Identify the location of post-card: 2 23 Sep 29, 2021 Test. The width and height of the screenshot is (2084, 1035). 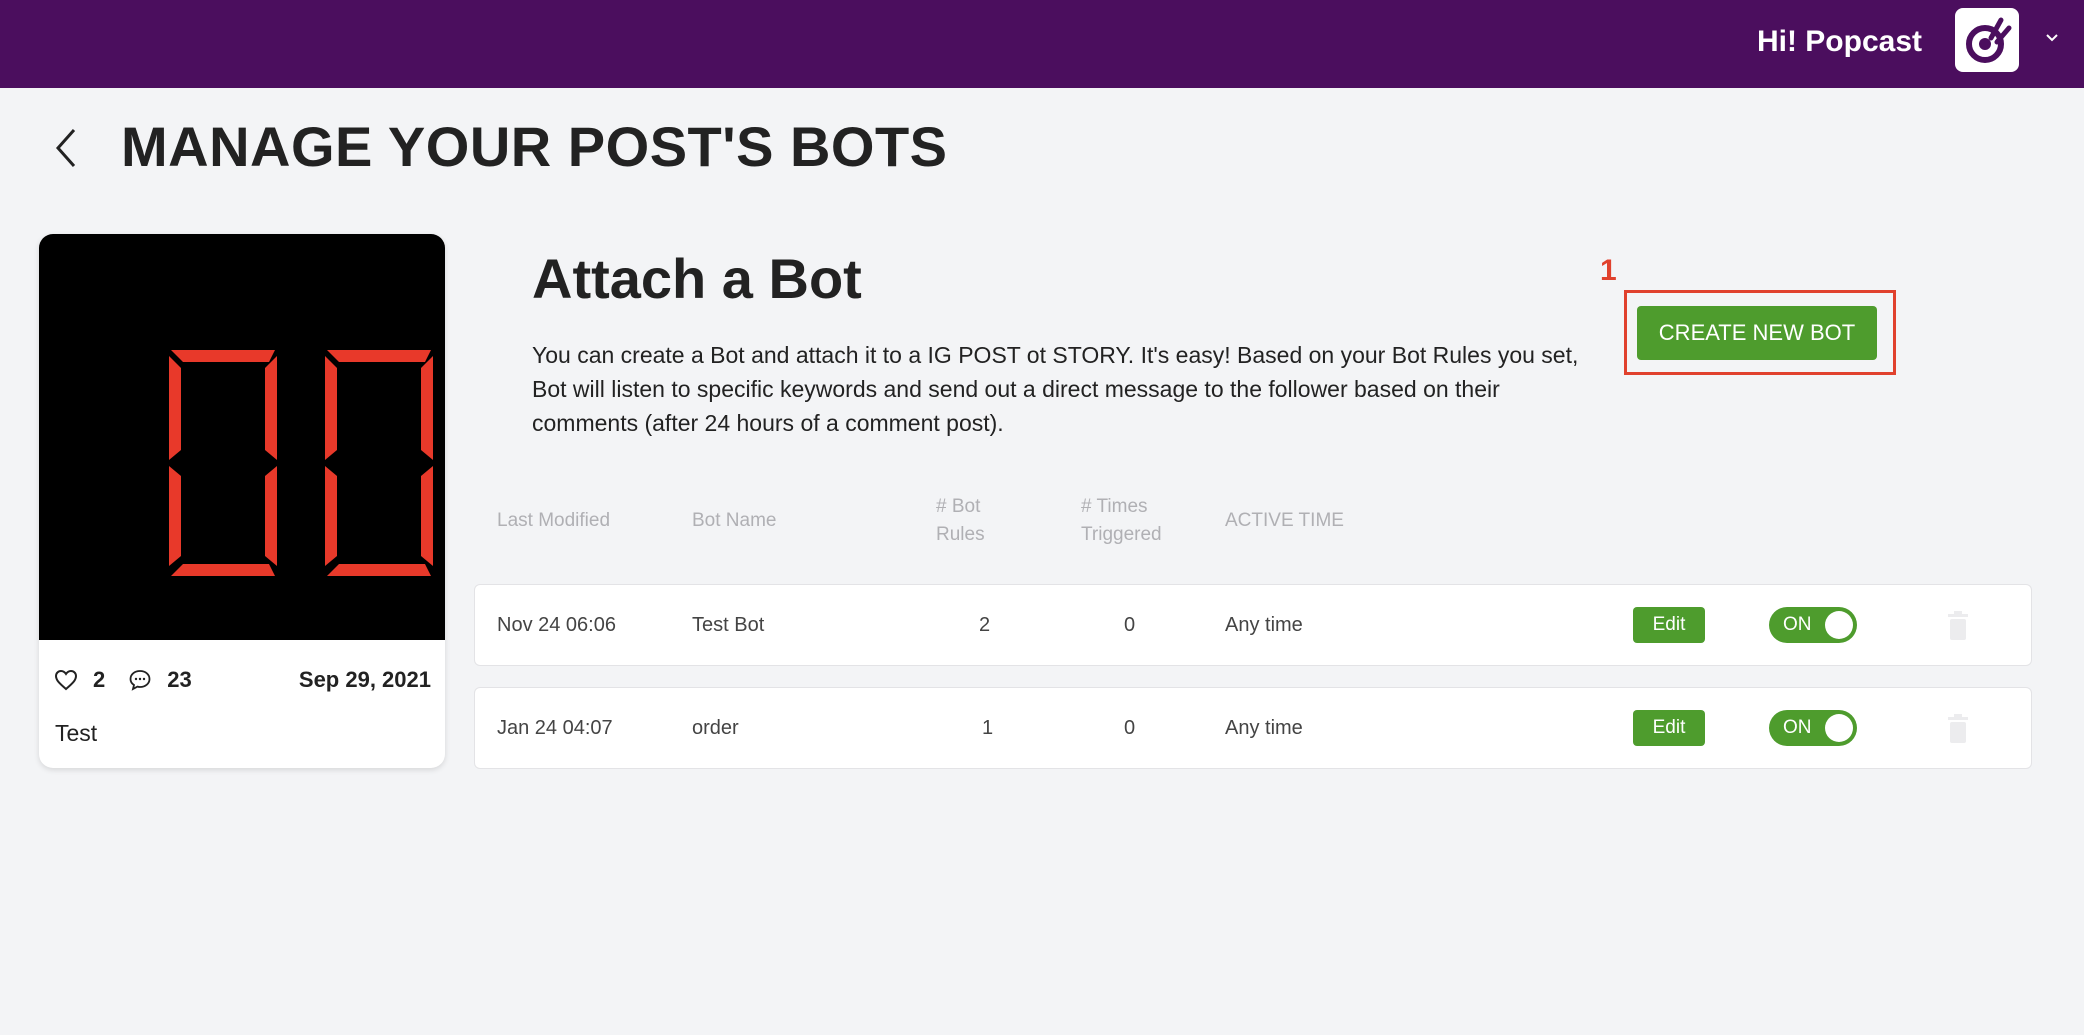
(242, 501).